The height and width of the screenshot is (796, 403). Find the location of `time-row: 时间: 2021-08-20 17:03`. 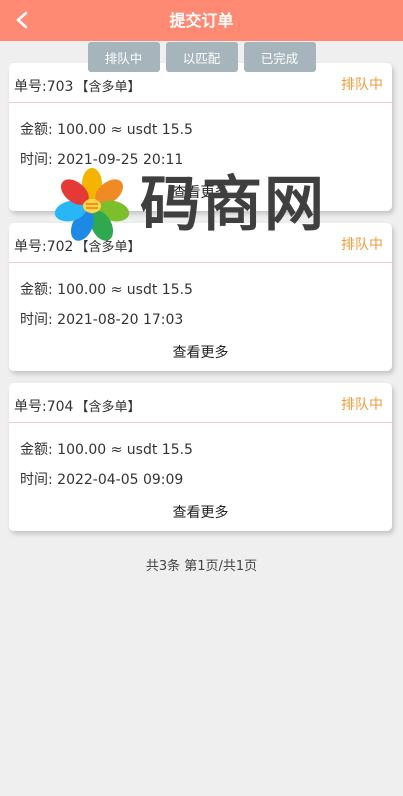

time-row: 时间: 2021-08-20 17:03 is located at coordinates (101, 319).